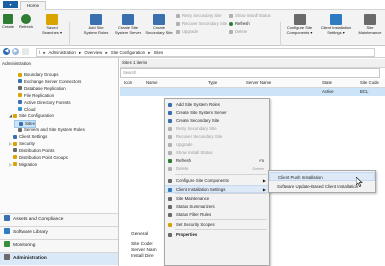 Image resolution: width=385 pixels, height=266 pixels. What do you see at coordinates (370, 30) in the screenshot?
I see `site-maintenance-label: Site Maintenance` at bounding box center [370, 30].